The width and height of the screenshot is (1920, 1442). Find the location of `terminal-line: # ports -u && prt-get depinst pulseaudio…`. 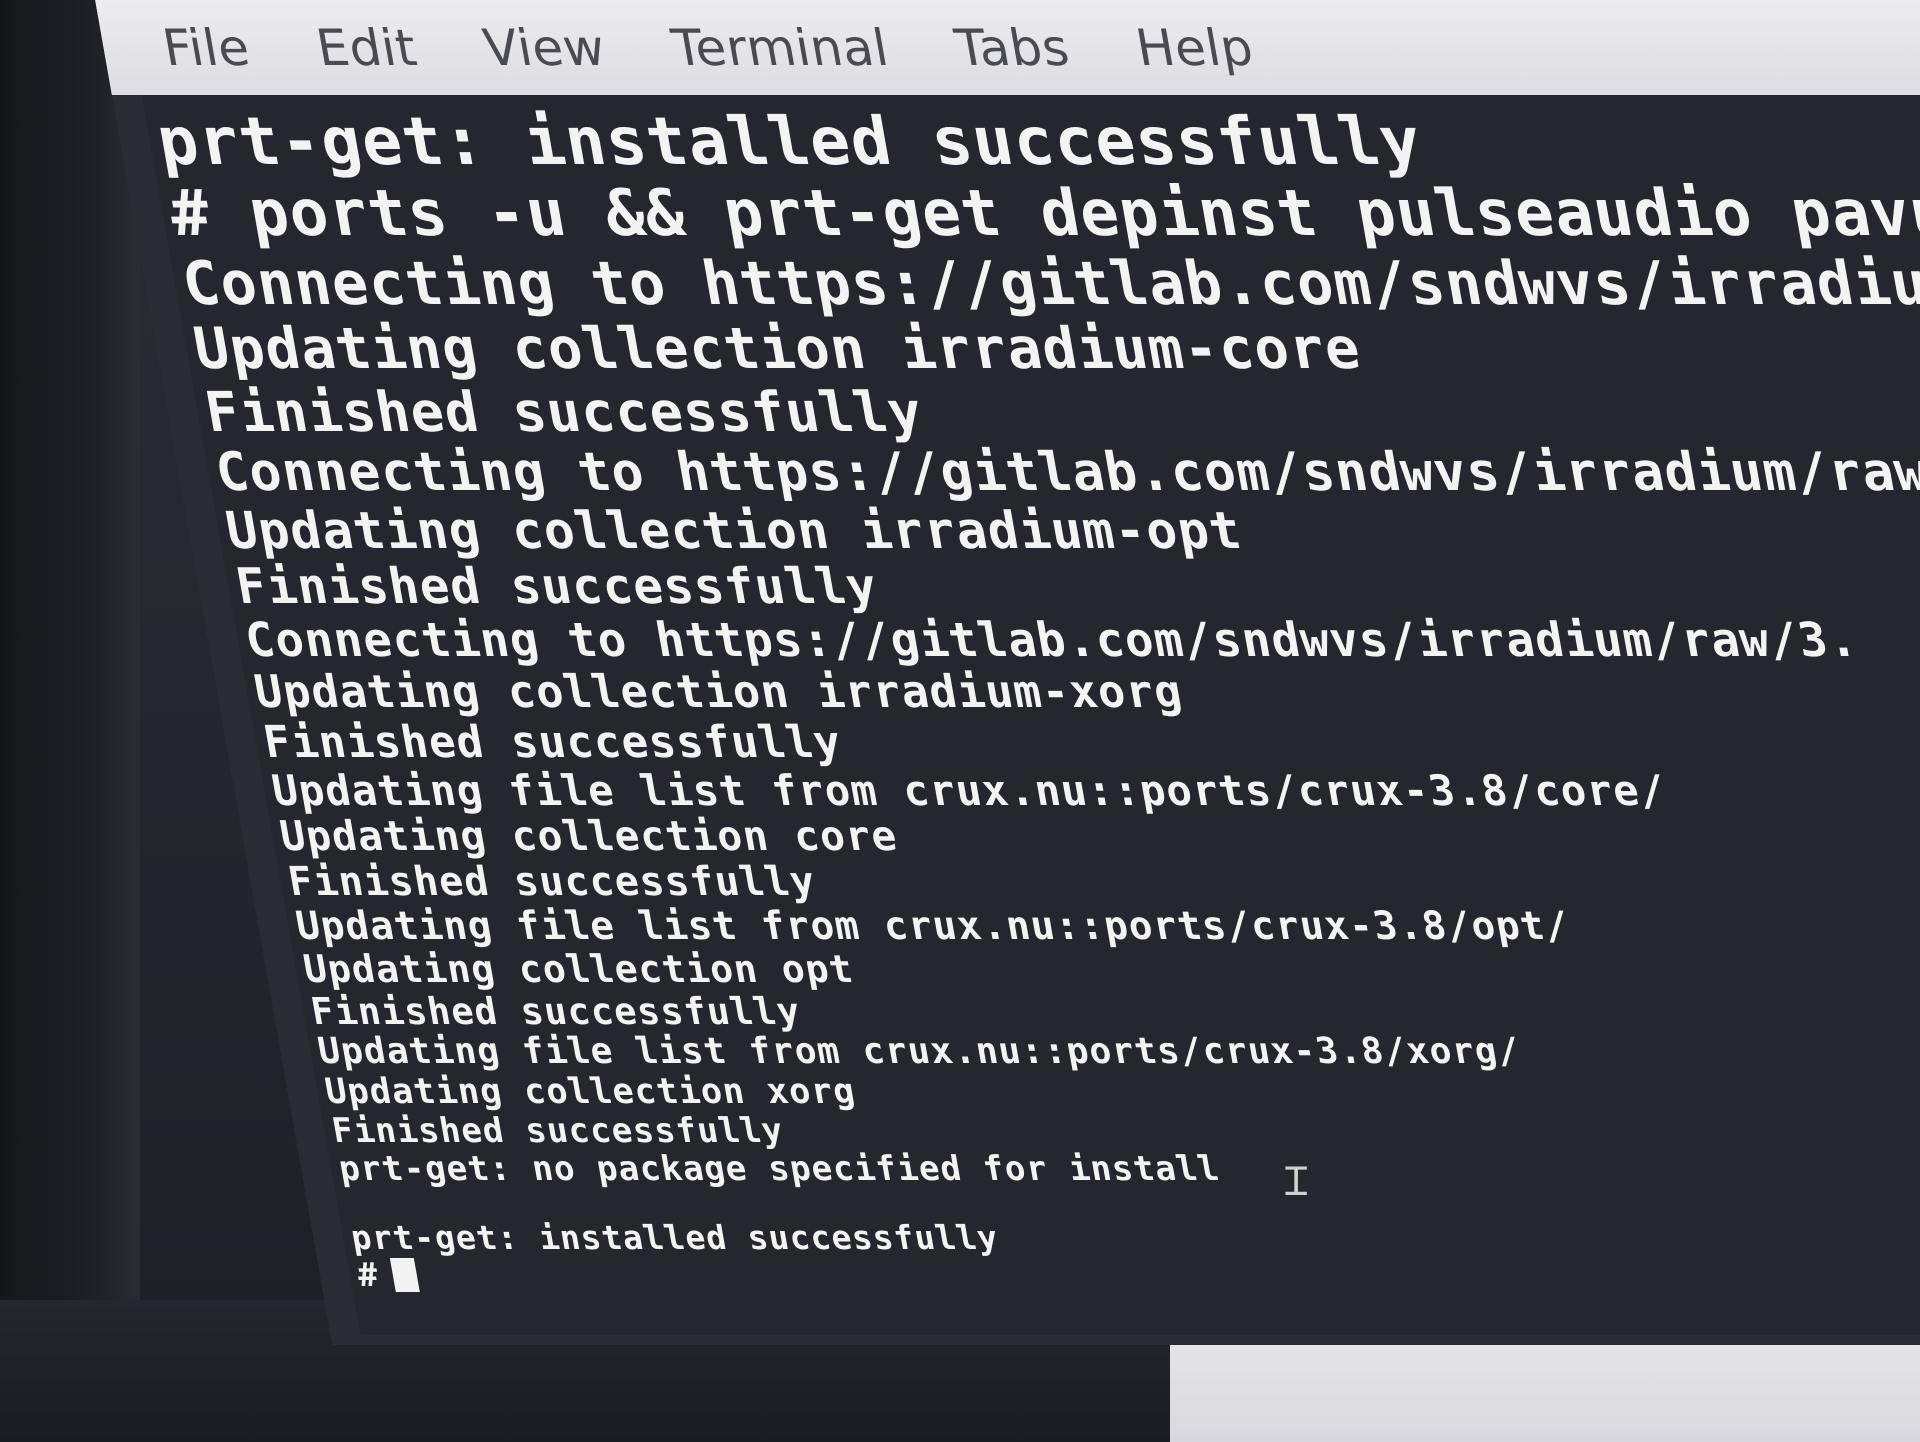

terminal-line: # ports -u && prt-get depinst pulseaudio… is located at coordinates (1042, 213).